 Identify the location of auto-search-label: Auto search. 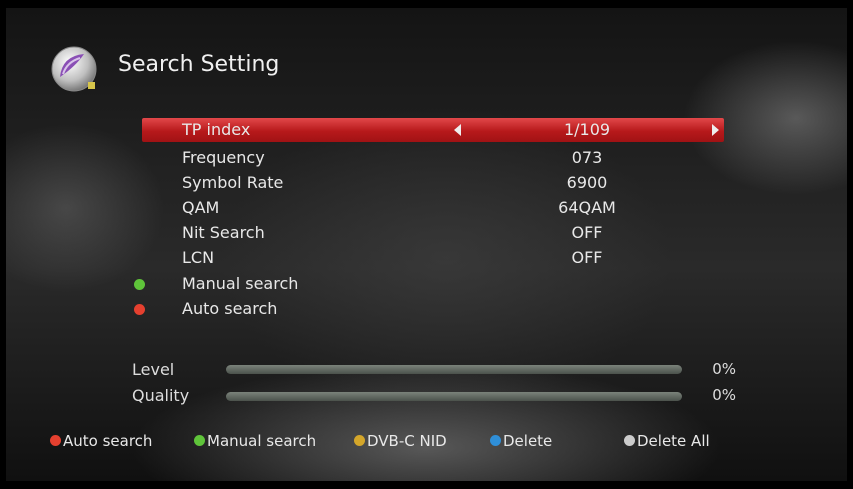
(230, 308).